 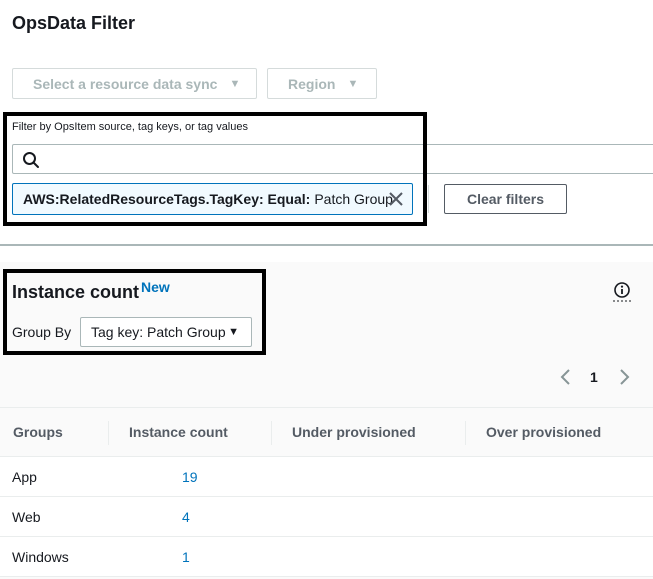 What do you see at coordinates (326, 517) in the screenshot?
I see `table-row: Web 4` at bounding box center [326, 517].